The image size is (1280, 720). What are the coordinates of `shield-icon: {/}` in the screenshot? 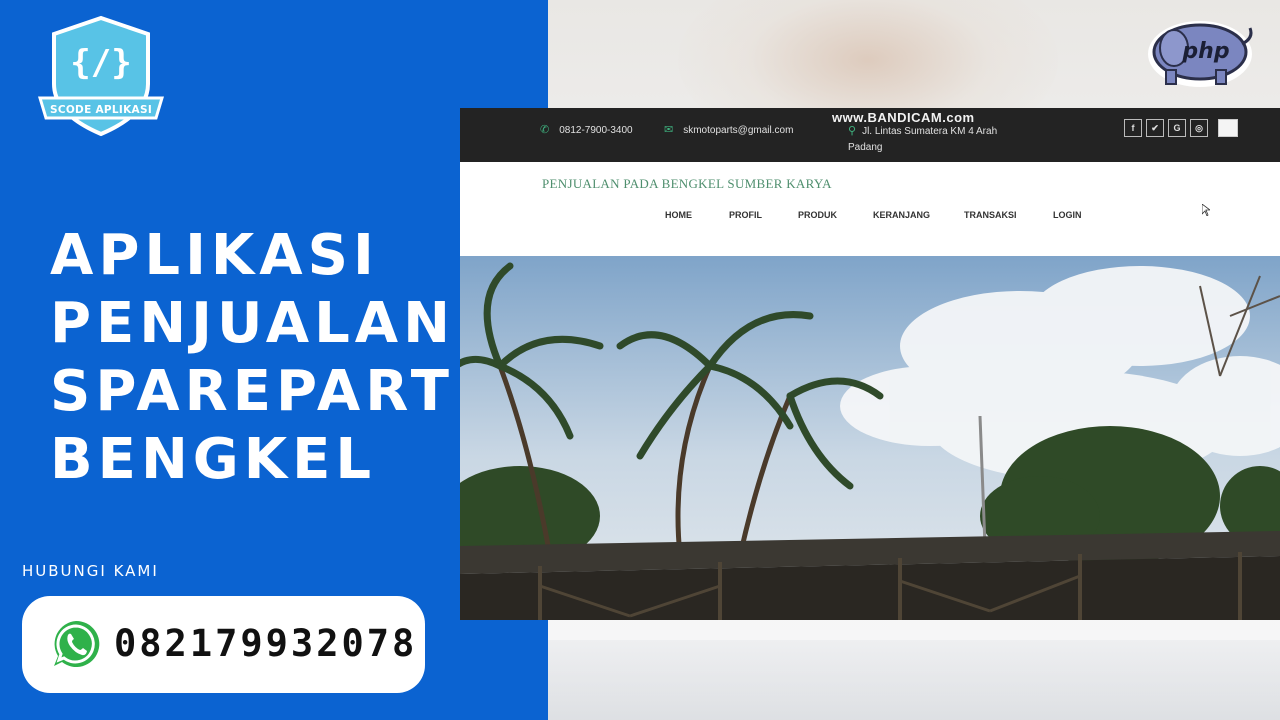 It's located at (101, 76).